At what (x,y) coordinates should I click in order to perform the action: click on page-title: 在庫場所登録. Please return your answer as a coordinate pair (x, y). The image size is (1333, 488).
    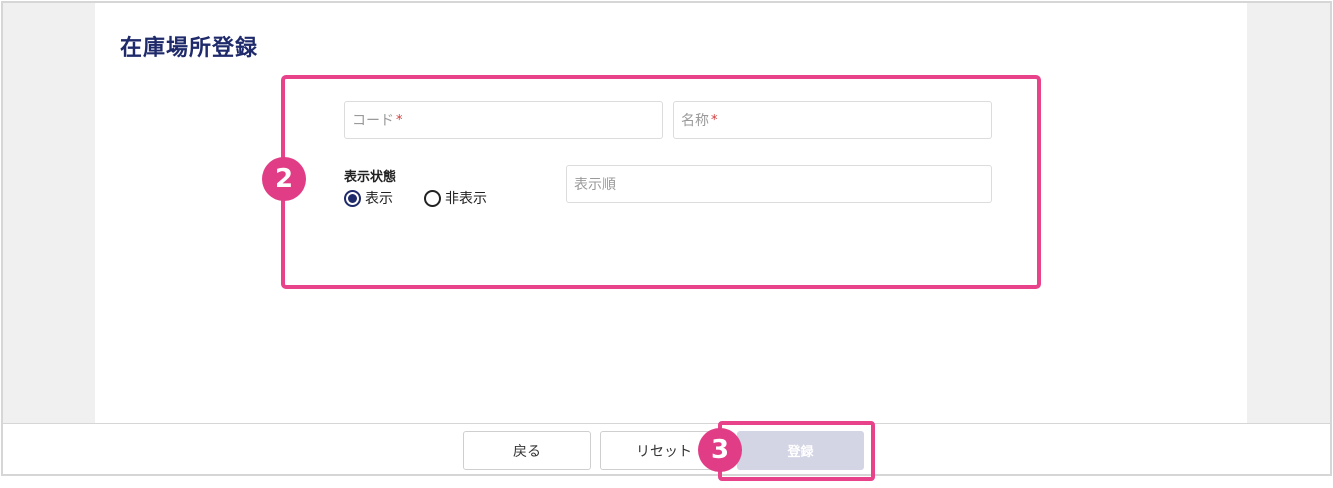
    Looking at the image, I should click on (189, 48).